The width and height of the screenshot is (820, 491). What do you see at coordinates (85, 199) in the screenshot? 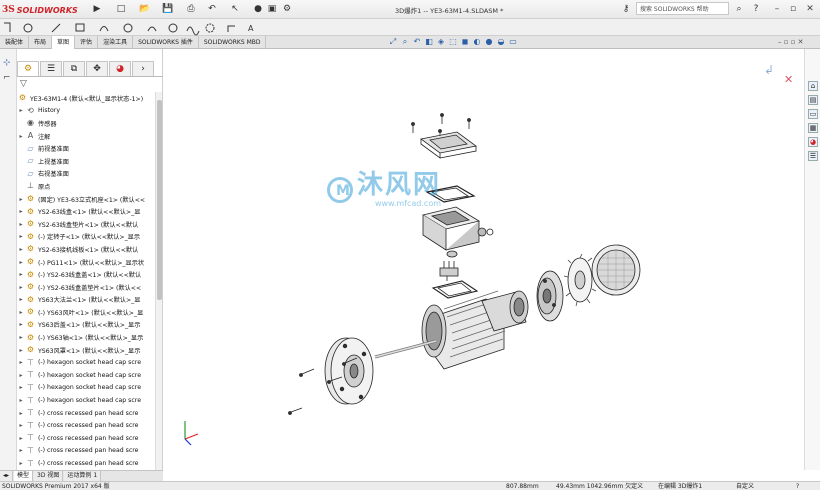
I see `tree-node: ▸ ⚙ (固定) YE3-63立式机座<1> (默认<<` at bounding box center [85, 199].